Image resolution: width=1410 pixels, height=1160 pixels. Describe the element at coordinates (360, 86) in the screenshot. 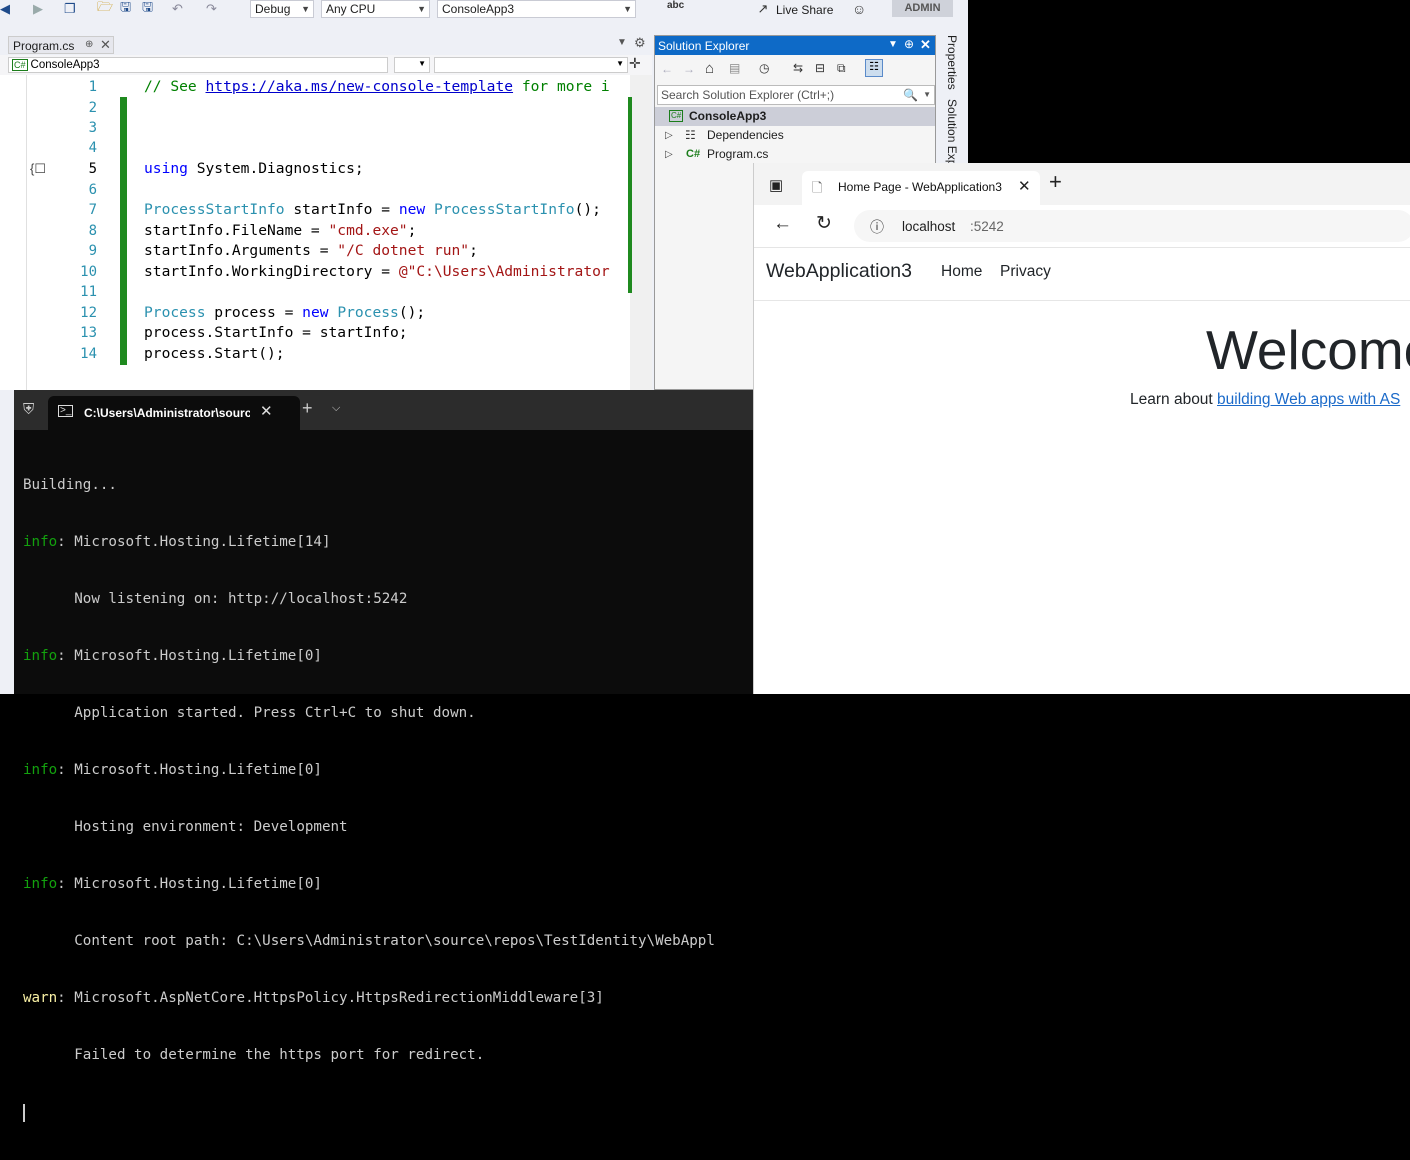

I see `comment-link: https://aka.ms/new-console-template` at that location.